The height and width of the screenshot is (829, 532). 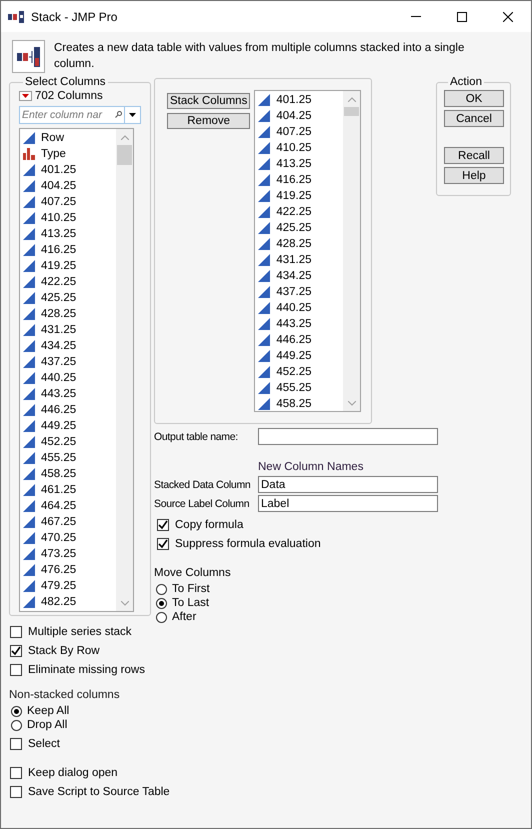 What do you see at coordinates (474, 118) in the screenshot?
I see `action-button: Cancel` at bounding box center [474, 118].